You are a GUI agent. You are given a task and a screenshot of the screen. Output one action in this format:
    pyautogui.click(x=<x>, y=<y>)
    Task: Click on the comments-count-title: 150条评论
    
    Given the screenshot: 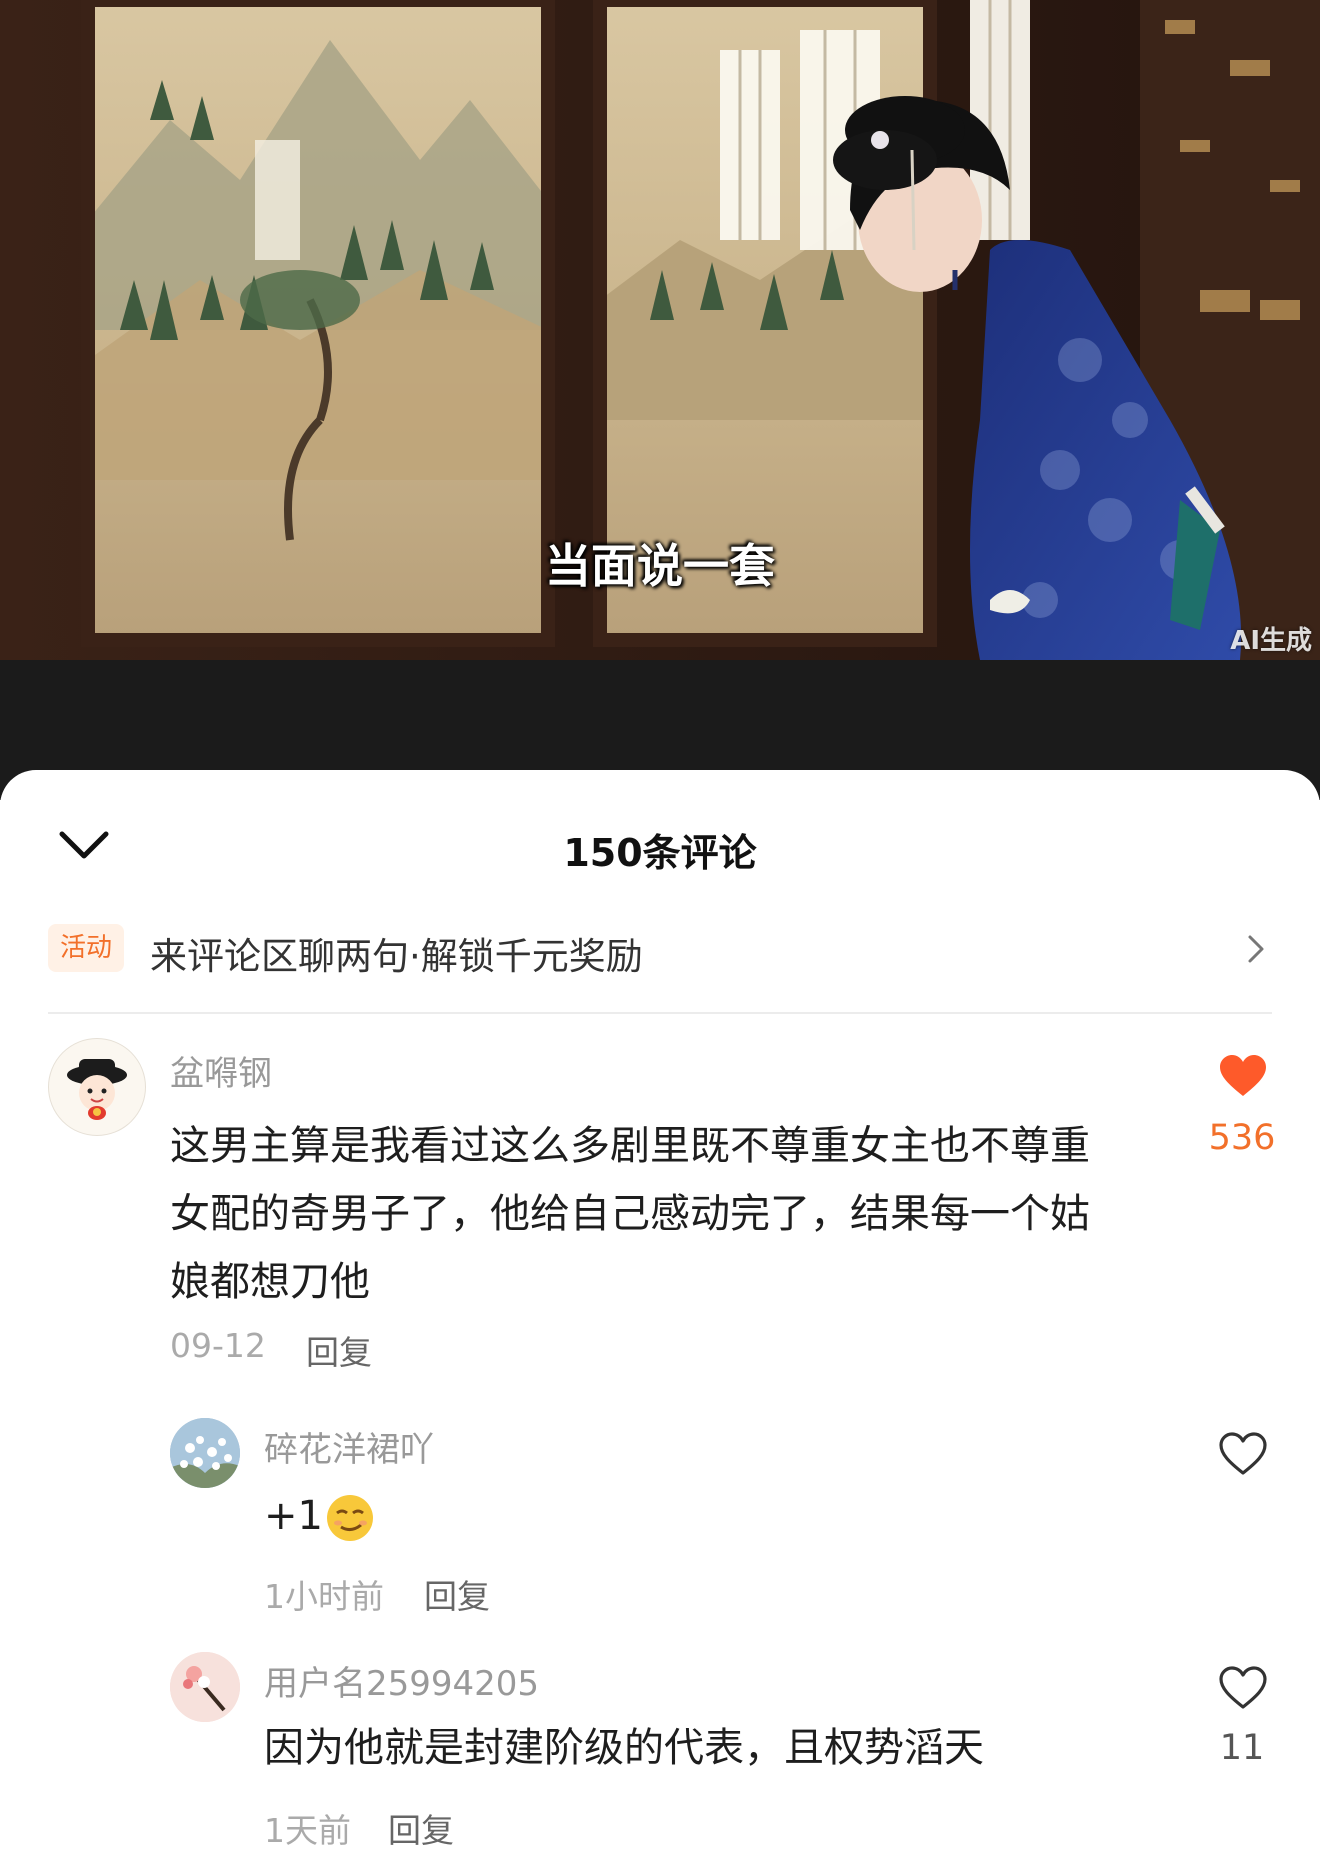 What is the action you would take?
    pyautogui.click(x=660, y=853)
    